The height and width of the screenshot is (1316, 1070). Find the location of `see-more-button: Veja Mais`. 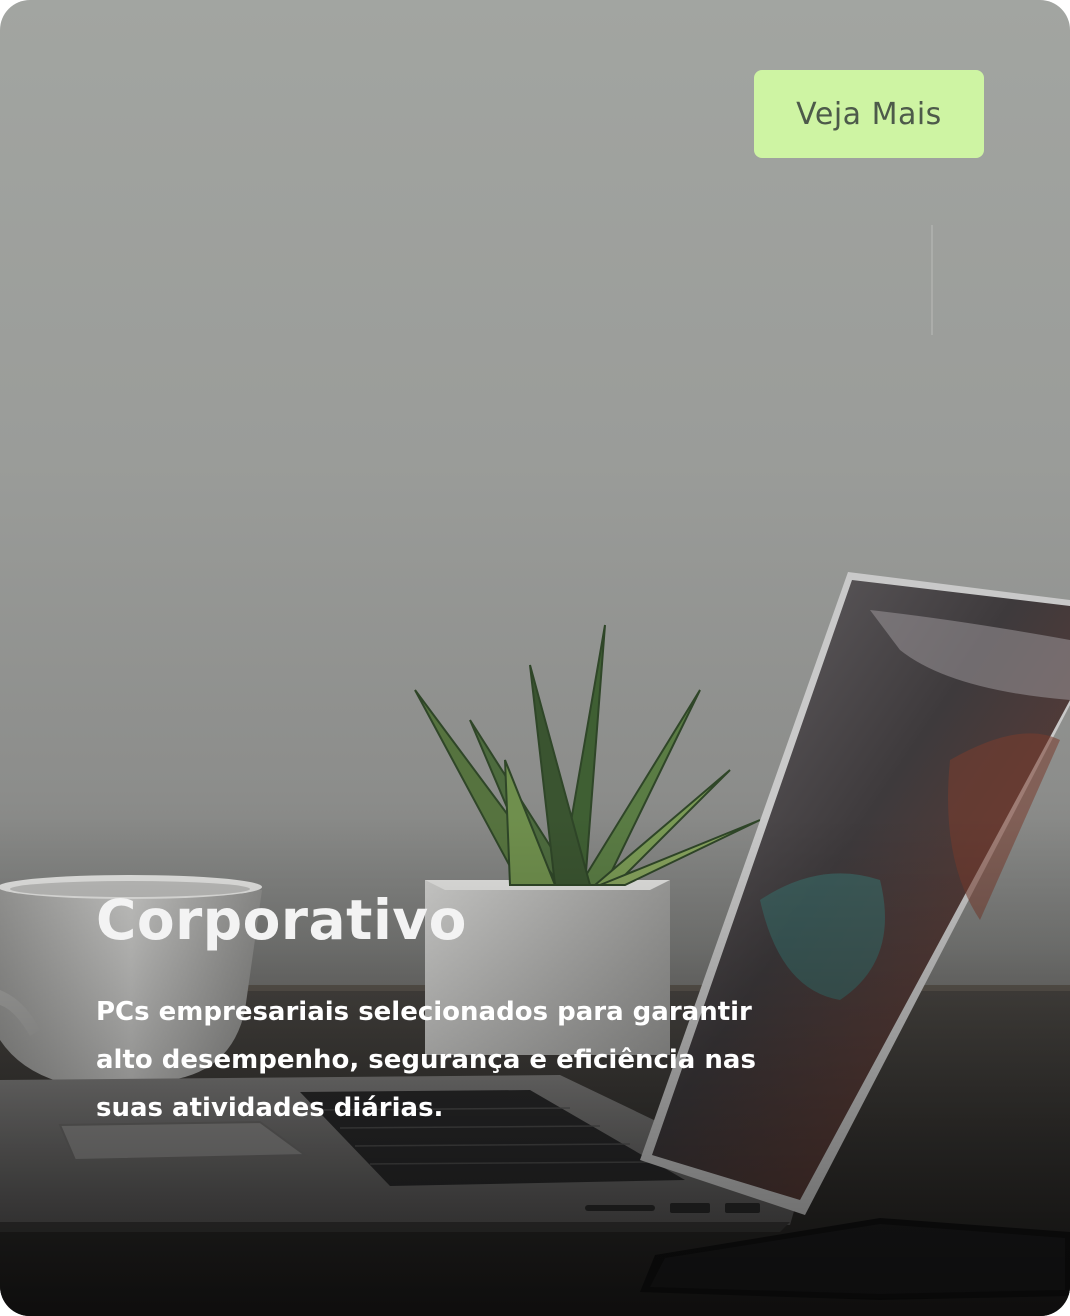

see-more-button: Veja Mais is located at coordinates (869, 114).